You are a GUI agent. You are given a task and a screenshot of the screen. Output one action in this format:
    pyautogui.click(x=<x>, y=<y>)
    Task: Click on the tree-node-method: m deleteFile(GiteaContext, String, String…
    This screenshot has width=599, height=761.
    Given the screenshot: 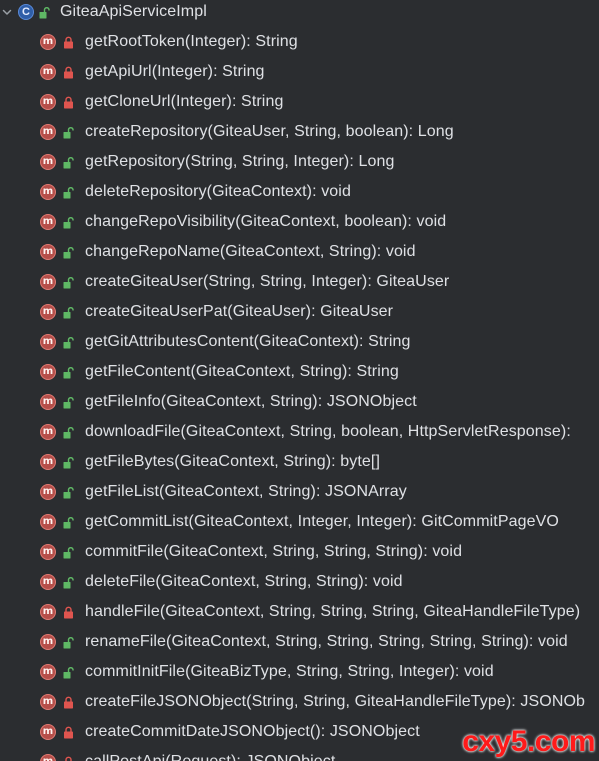 What is the action you would take?
    pyautogui.click(x=221, y=582)
    